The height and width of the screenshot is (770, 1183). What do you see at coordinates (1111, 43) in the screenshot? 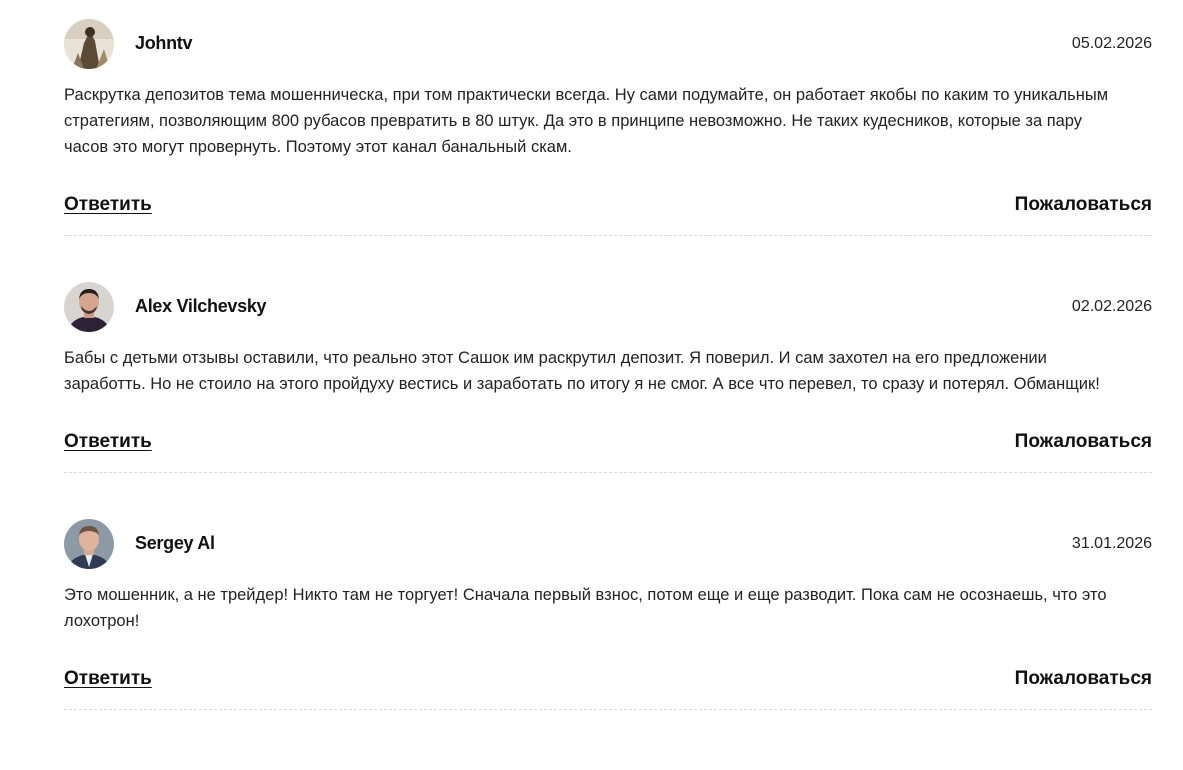
I see `comment-date: 05.02.2026` at bounding box center [1111, 43].